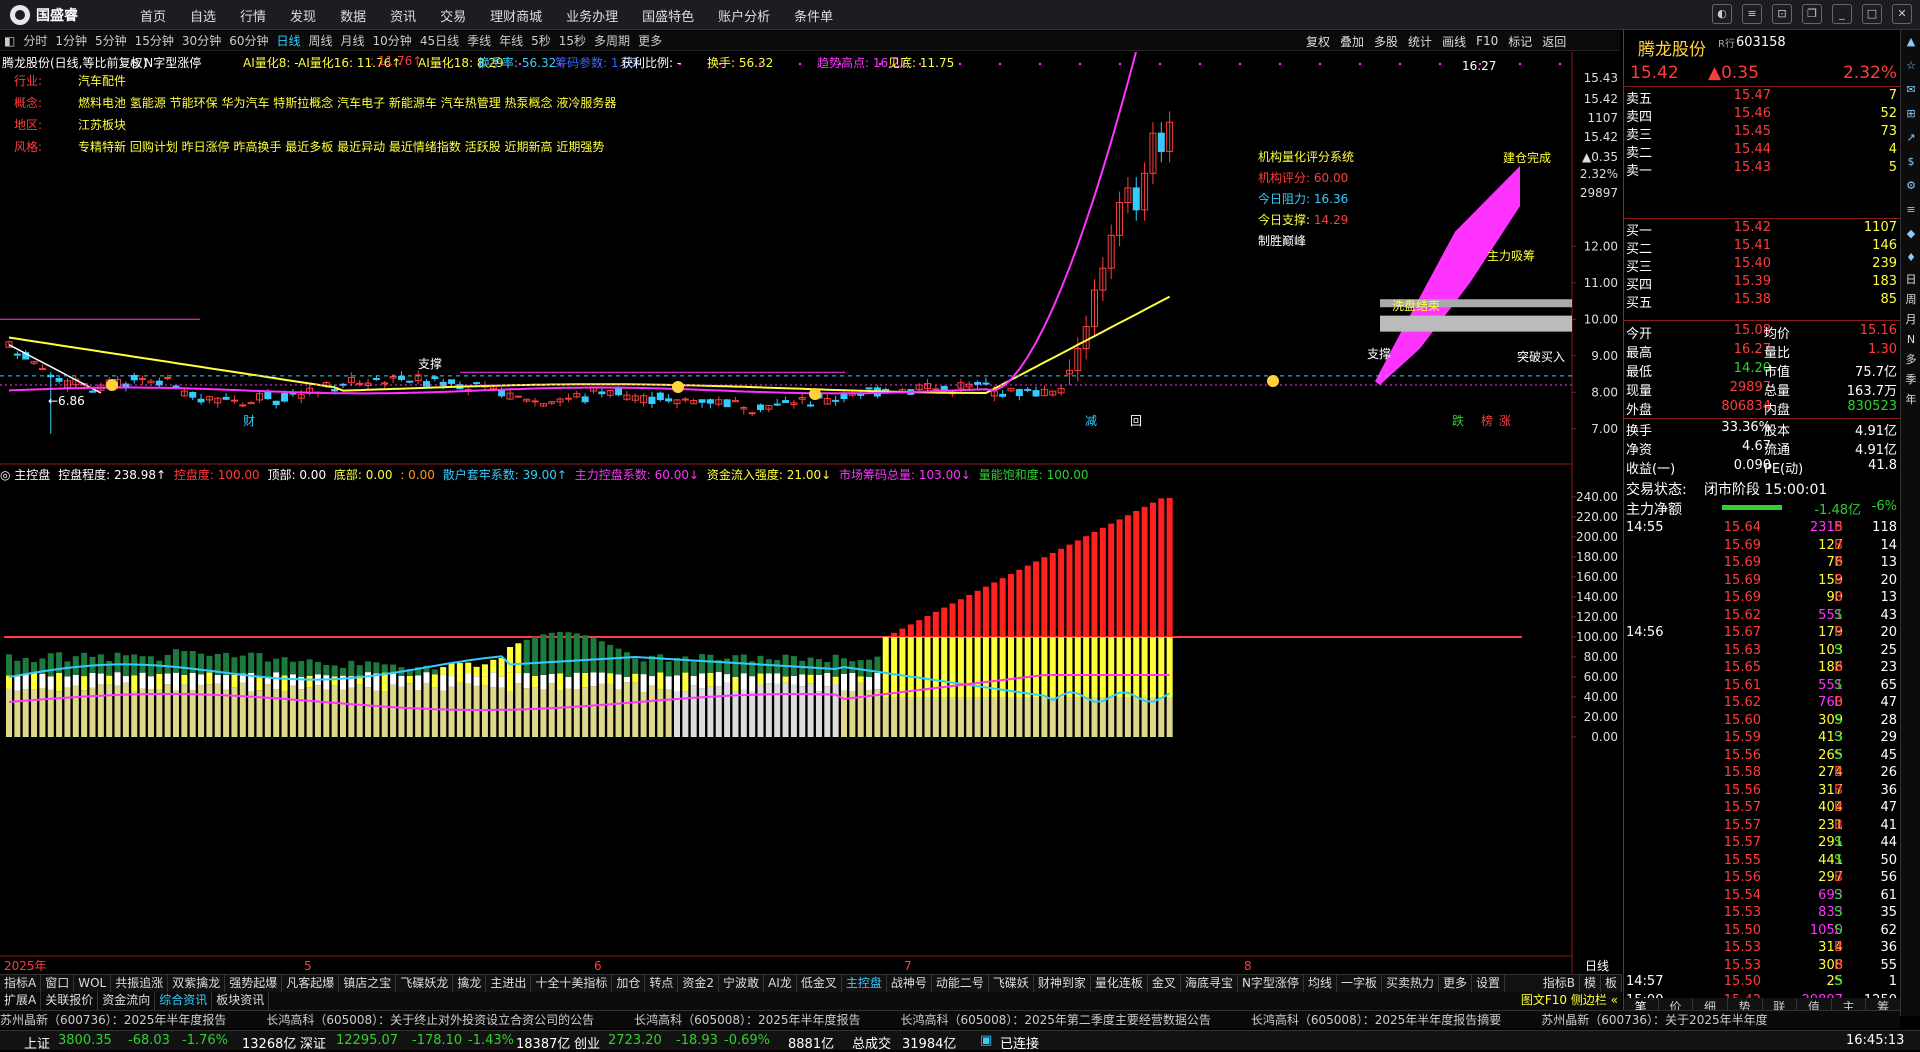  Describe the element at coordinates (1420, 41) in the screenshot. I see `tool-3: 统计` at that location.